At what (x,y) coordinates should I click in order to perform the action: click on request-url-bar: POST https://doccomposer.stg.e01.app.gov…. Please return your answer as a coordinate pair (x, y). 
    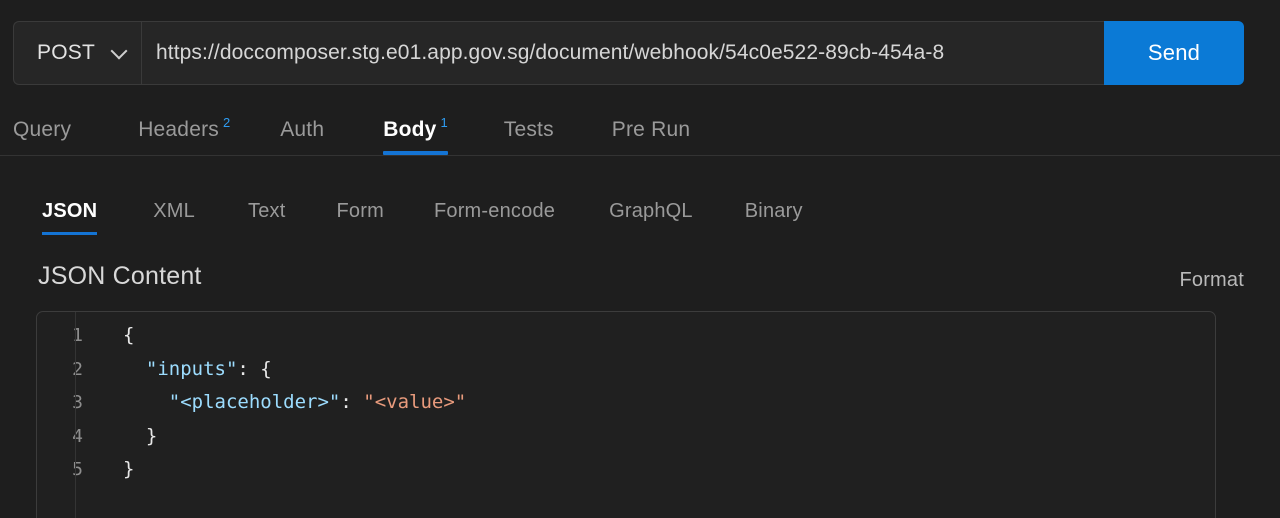
    Looking at the image, I should click on (628, 53).